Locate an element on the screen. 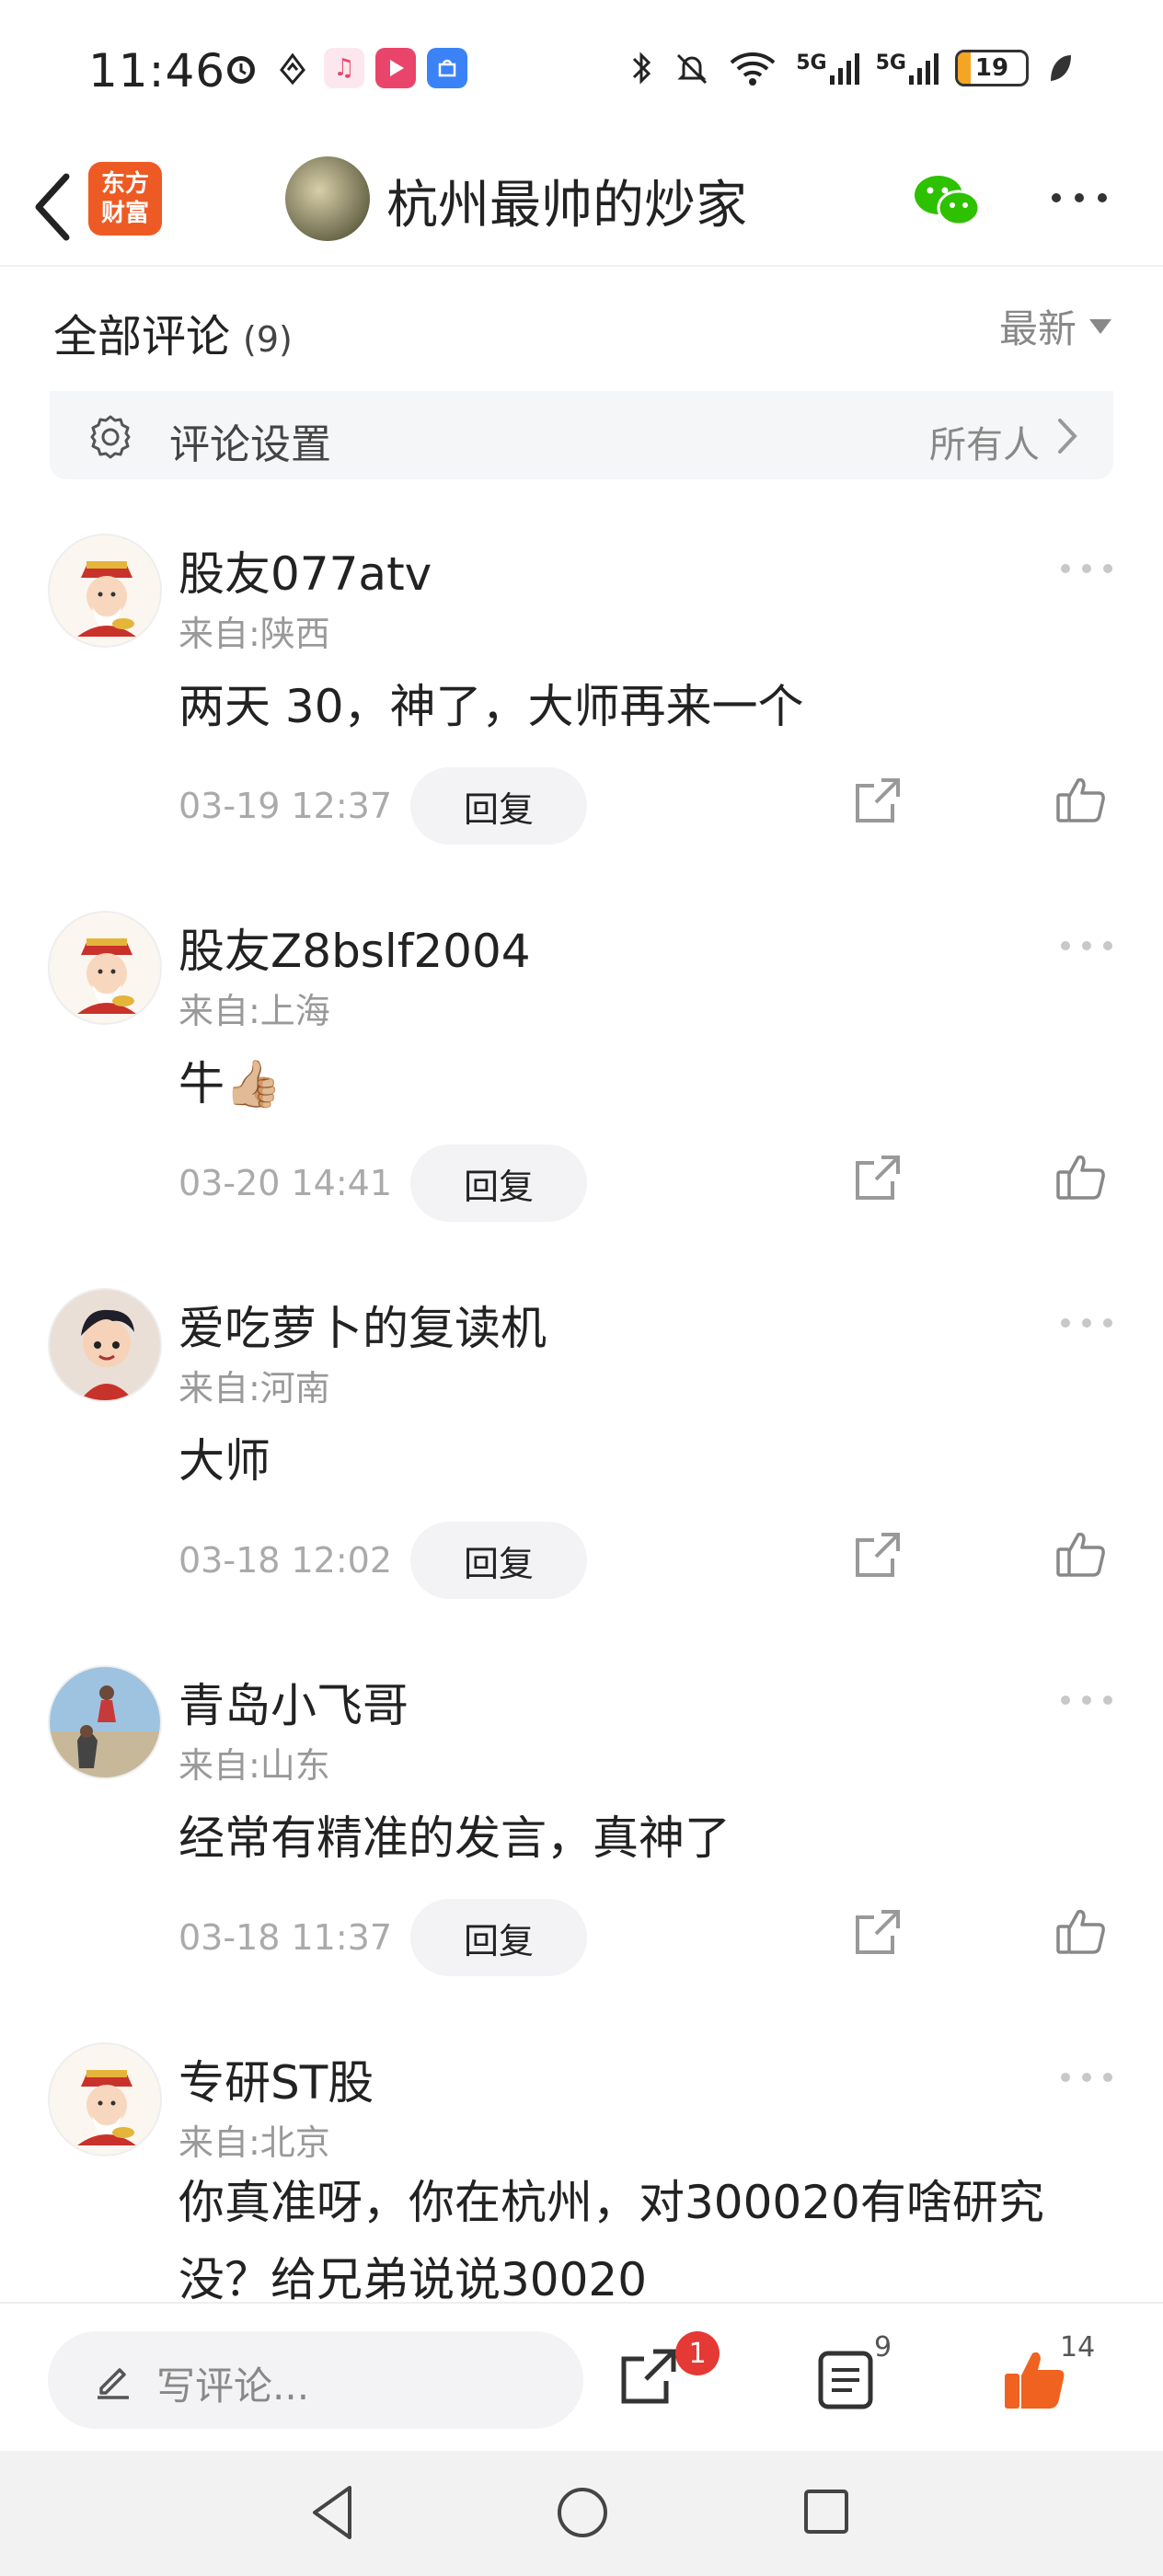 This screenshot has height=2576, width=1163. music-app-icon: ♫ is located at coordinates (344, 68).